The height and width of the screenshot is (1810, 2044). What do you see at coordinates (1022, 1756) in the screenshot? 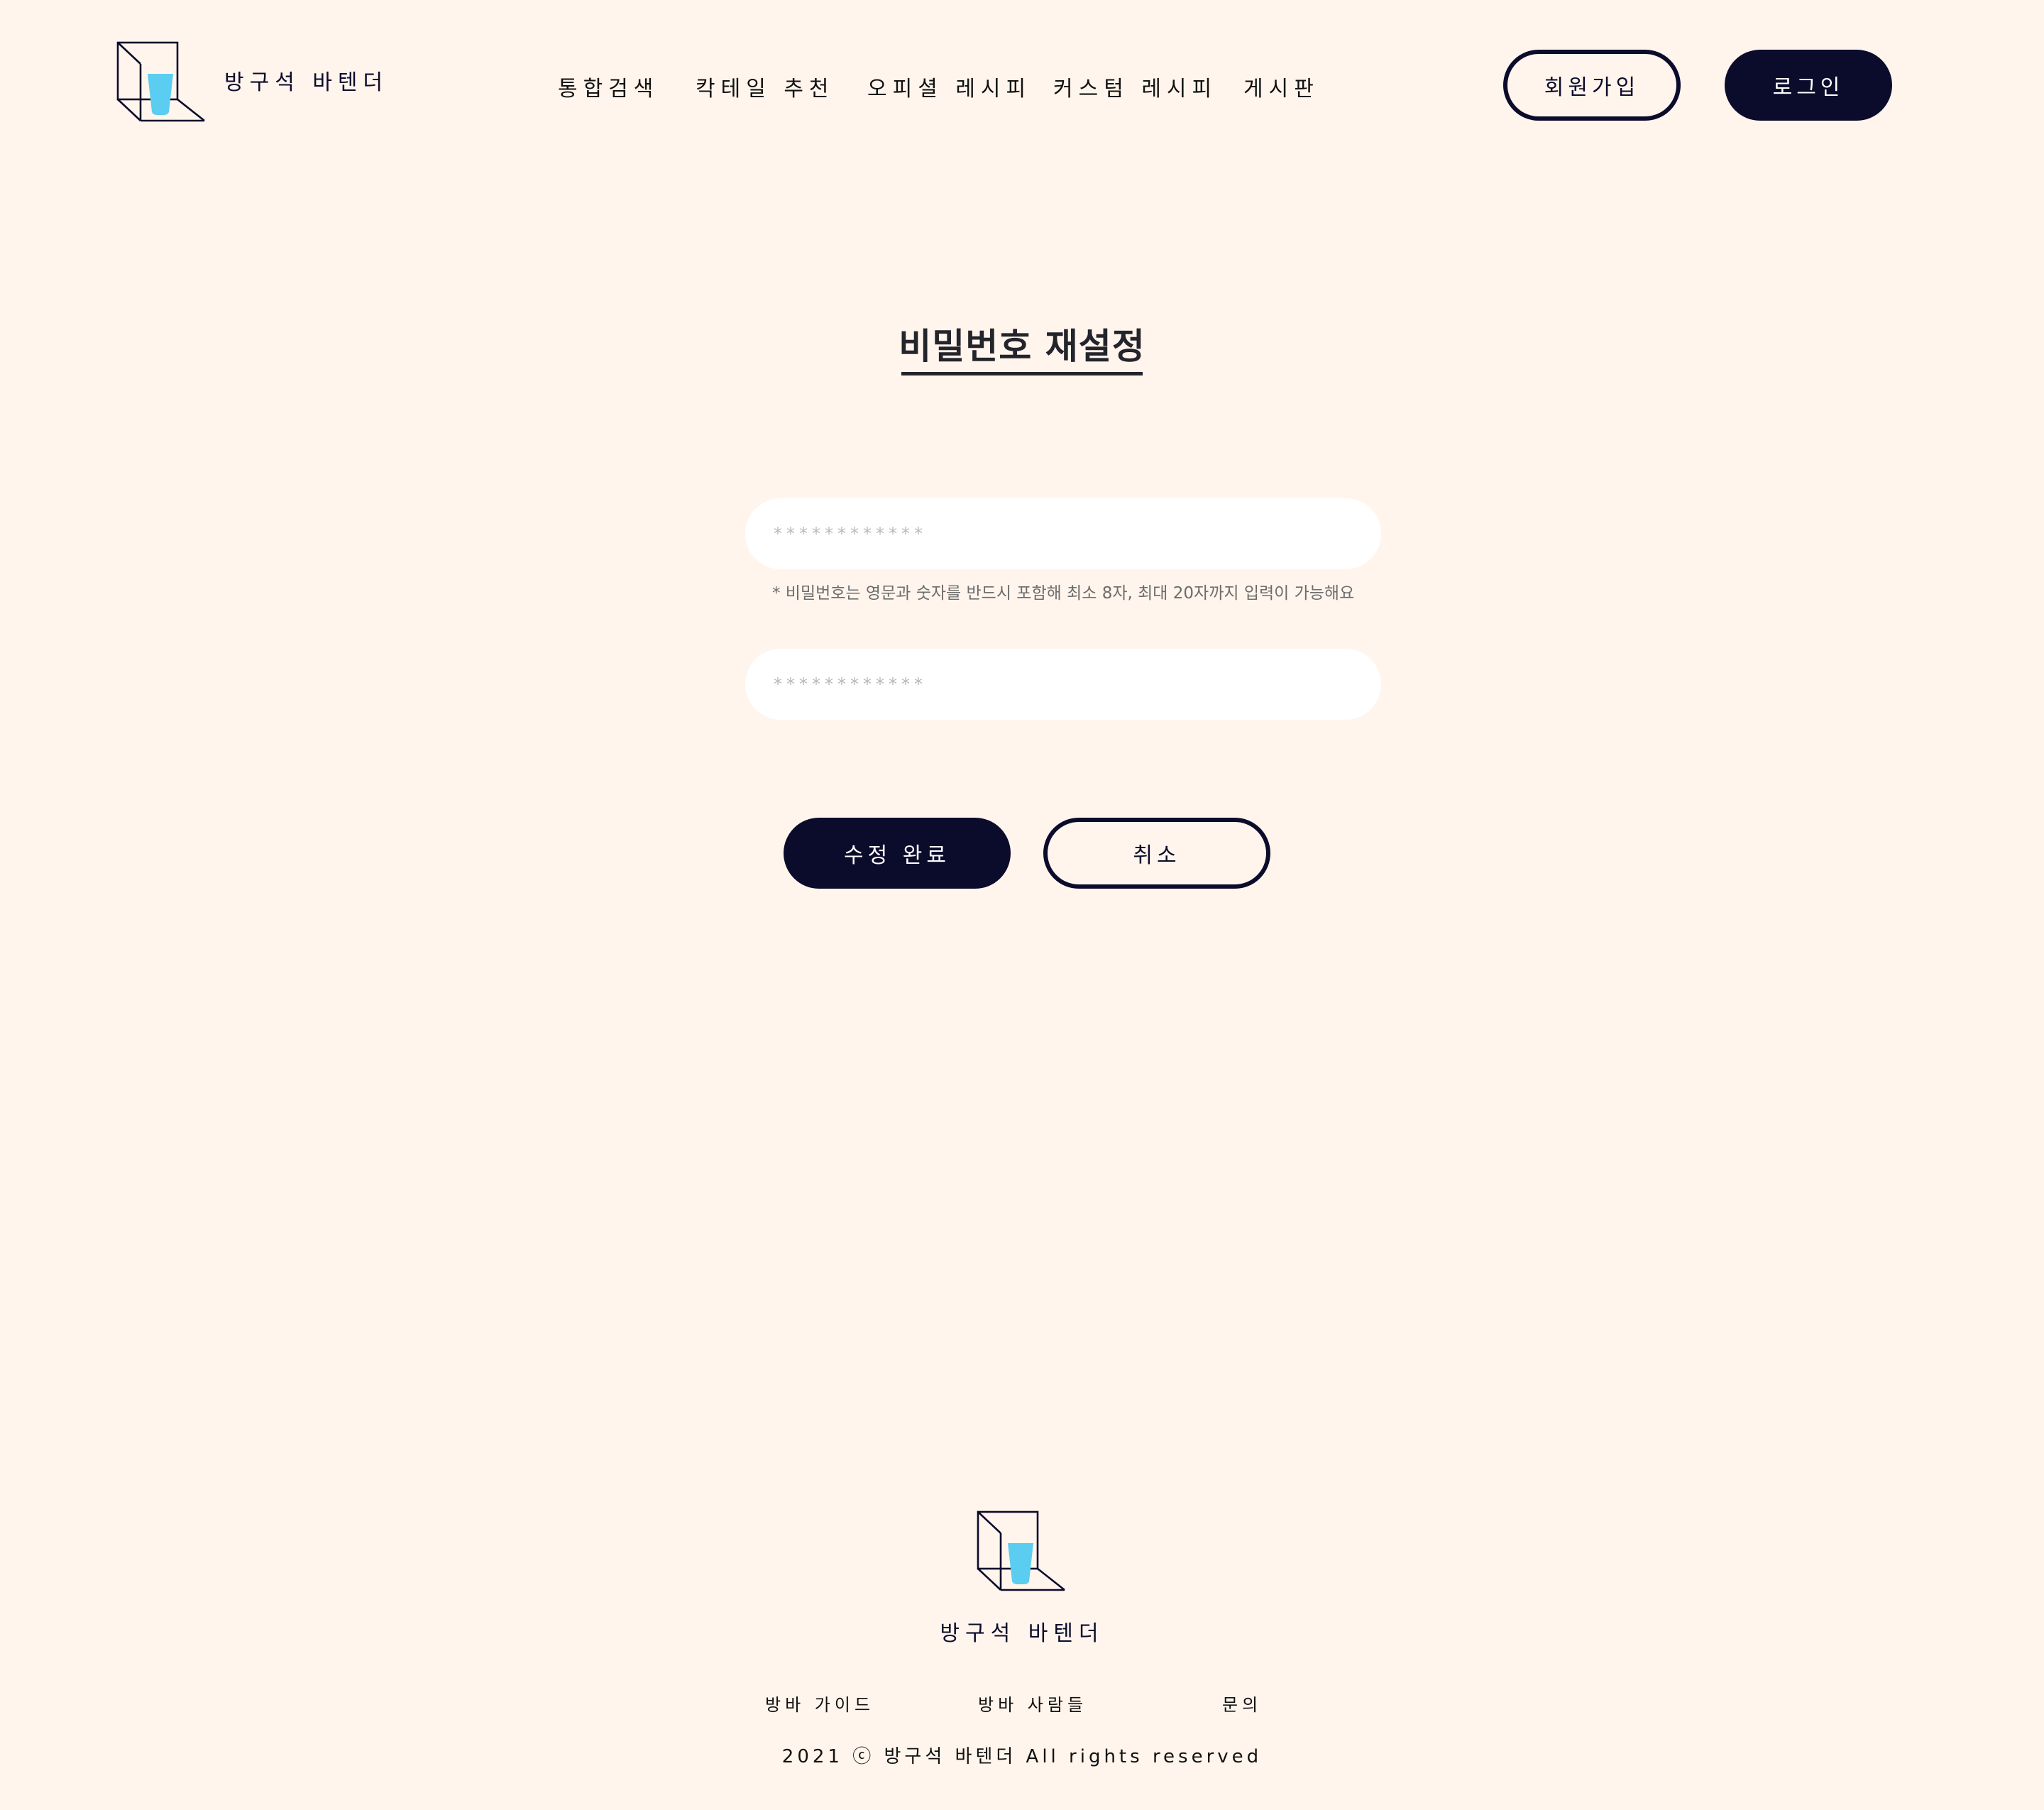
I see `copyright: 2021 ⓒ 방구석 바텐더 All rights reserved` at bounding box center [1022, 1756].